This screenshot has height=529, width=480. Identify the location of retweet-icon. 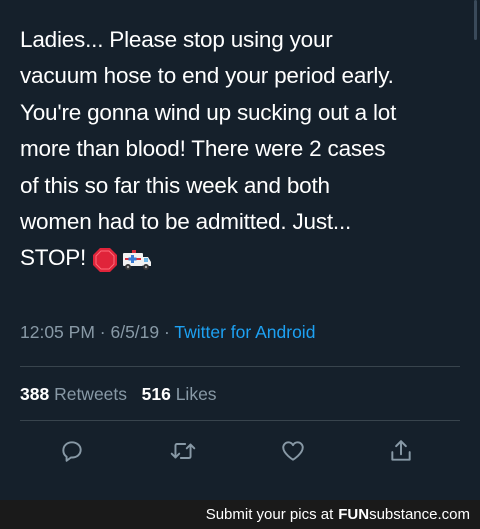
(183, 451).